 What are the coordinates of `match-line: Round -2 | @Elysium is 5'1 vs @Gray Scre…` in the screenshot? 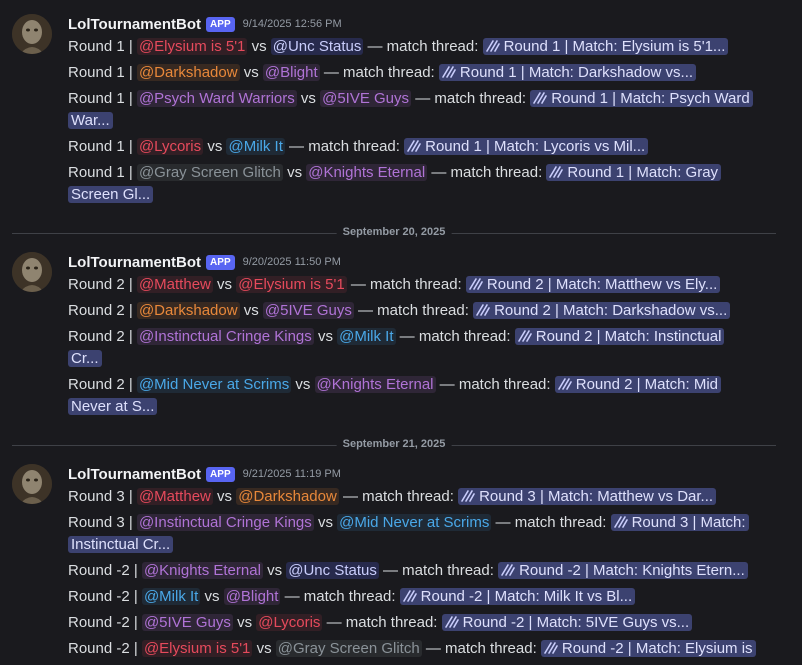 It's located at (418, 649).